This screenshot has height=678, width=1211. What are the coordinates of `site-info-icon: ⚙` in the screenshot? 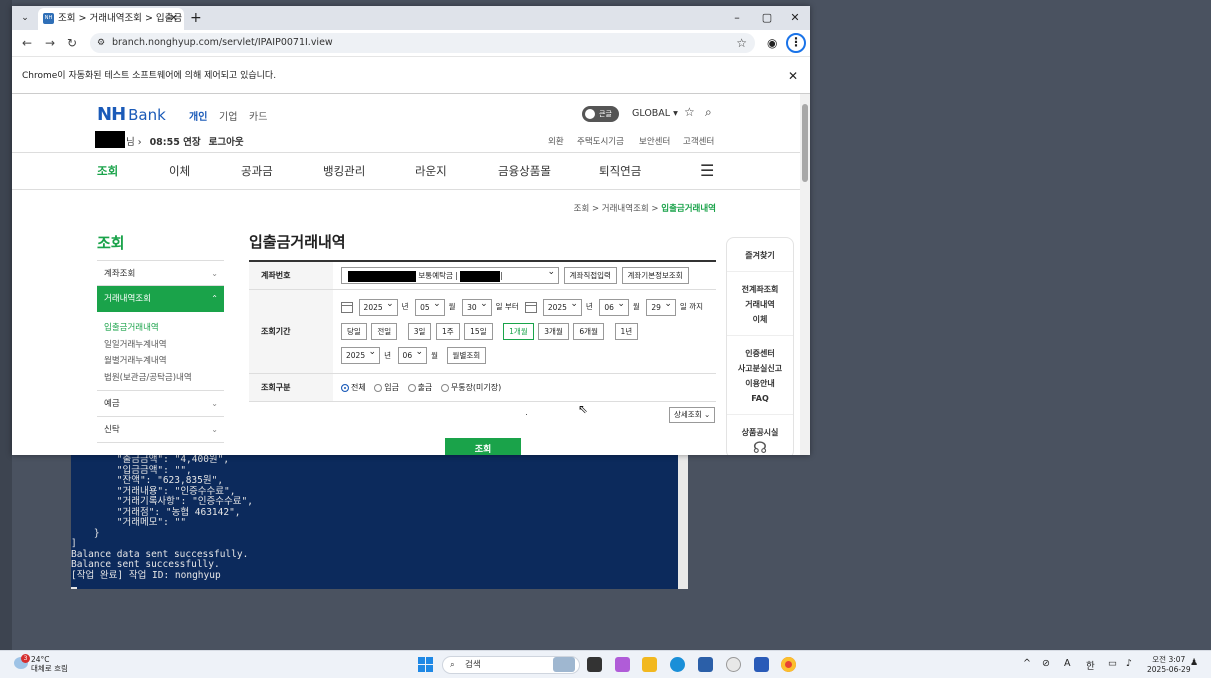 It's located at (101, 43).